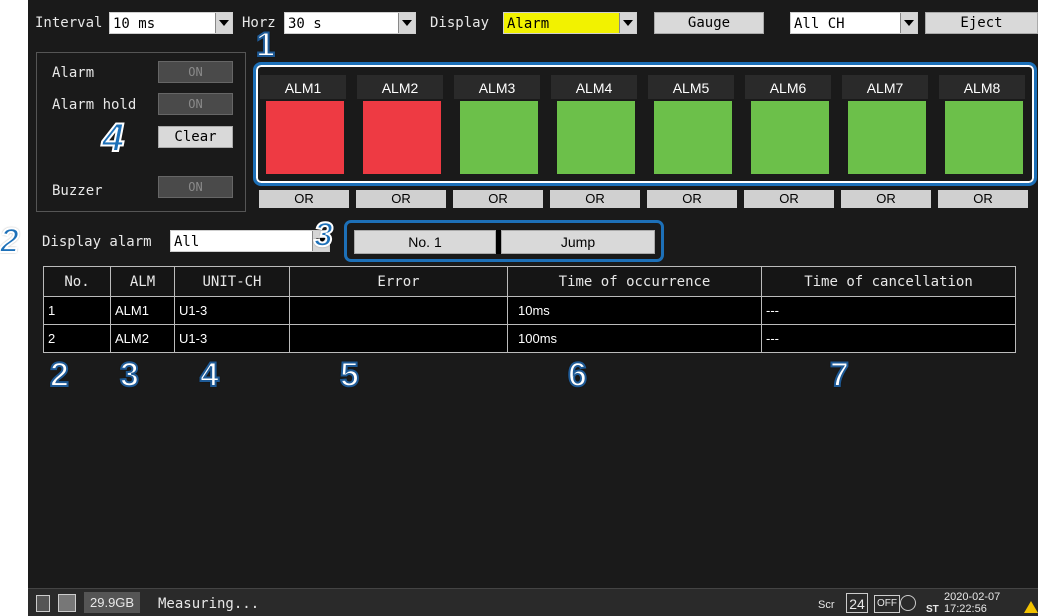 This screenshot has width=1038, height=616. What do you see at coordinates (972, 597) in the screenshot?
I see `status-date: 2020-02-07` at bounding box center [972, 597].